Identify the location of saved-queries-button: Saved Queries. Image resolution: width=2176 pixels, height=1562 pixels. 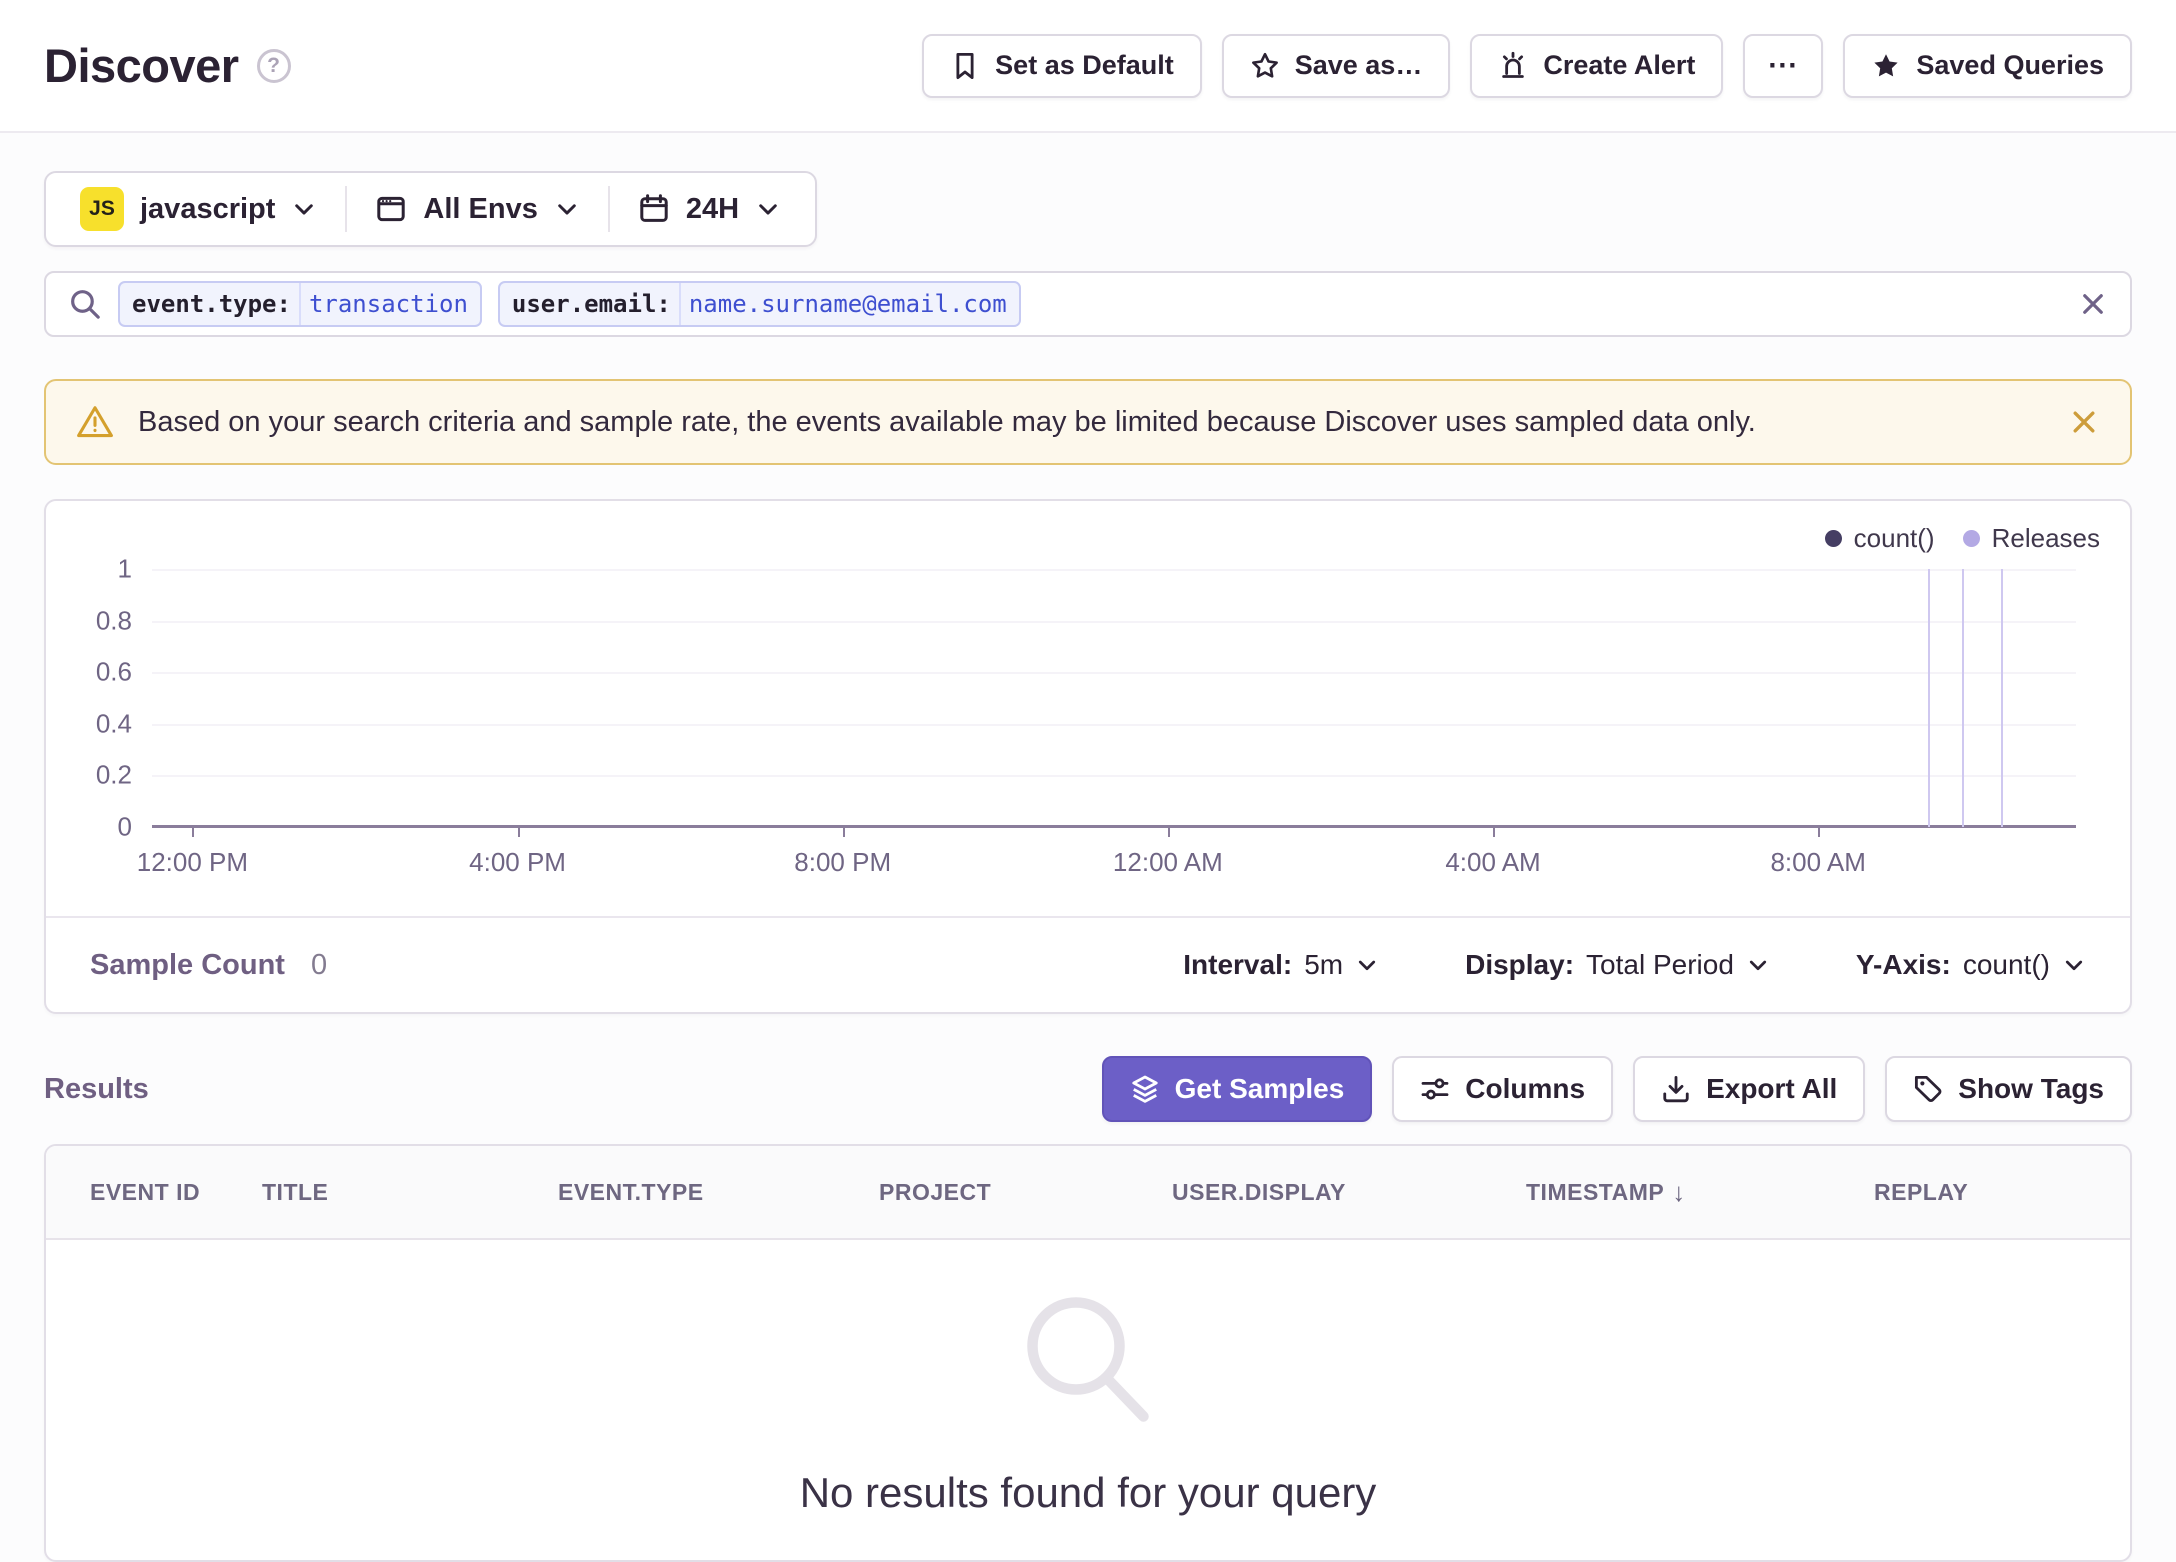
(1987, 65).